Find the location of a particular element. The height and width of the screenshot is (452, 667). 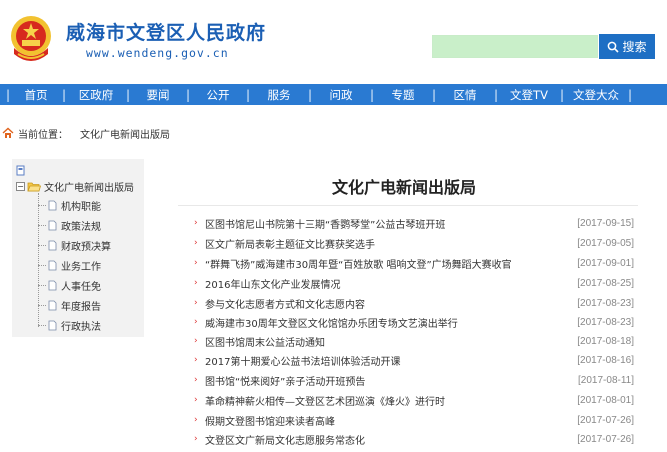

news-date: [2017-08-01] is located at coordinates (605, 400).